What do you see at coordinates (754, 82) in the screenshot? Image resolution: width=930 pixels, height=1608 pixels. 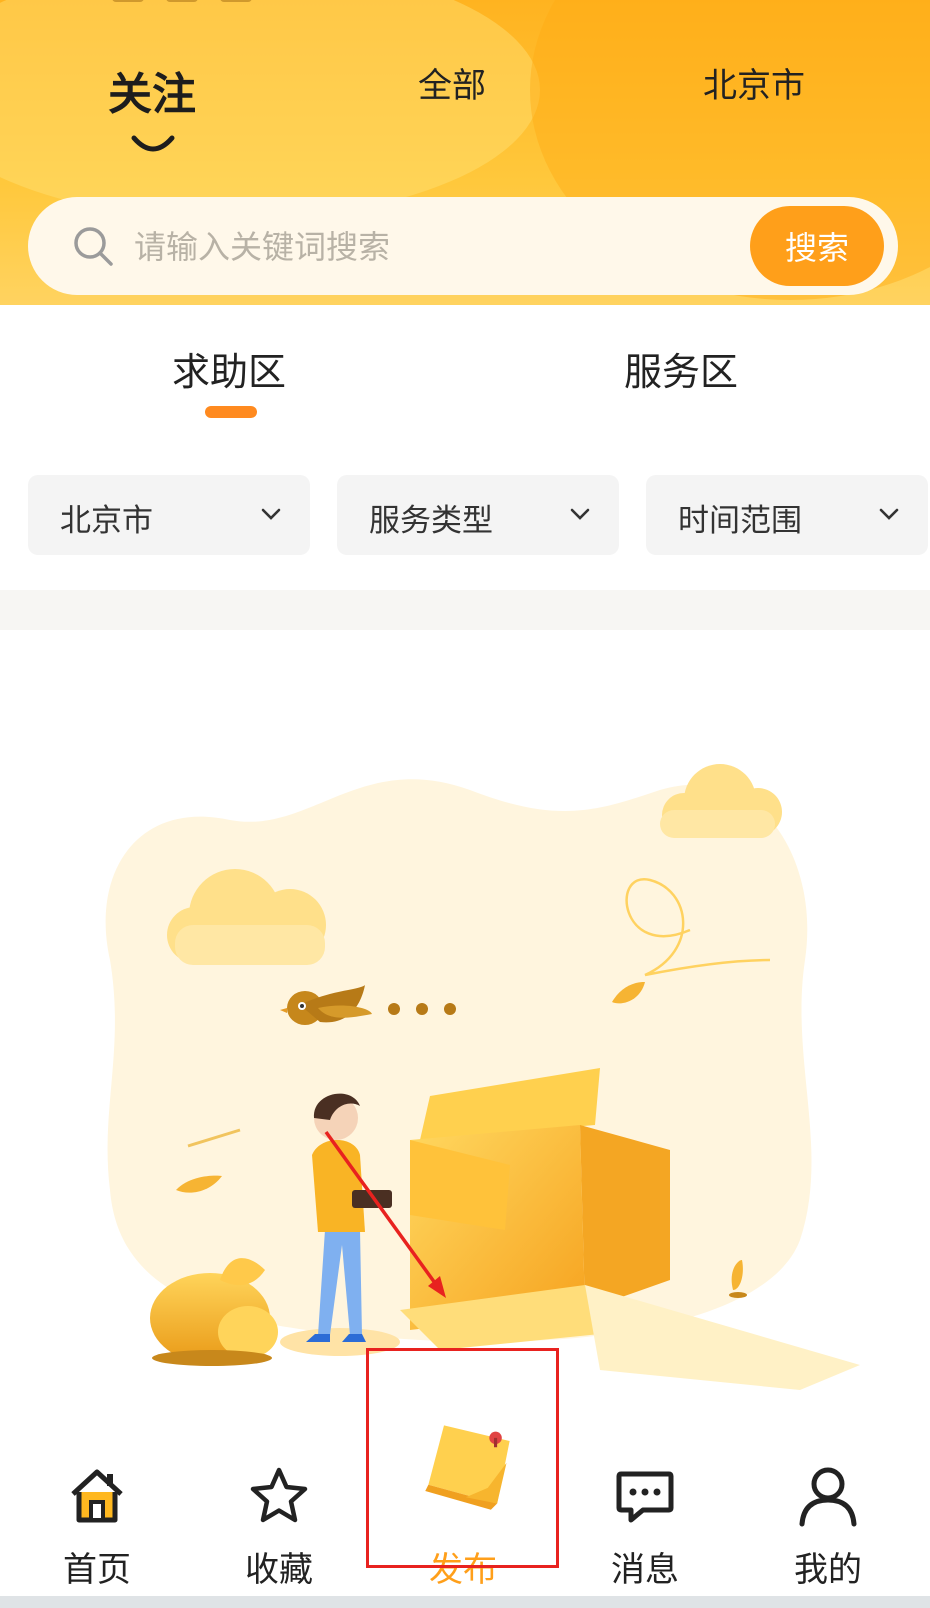 I see `tab-city: 北京市` at bounding box center [754, 82].